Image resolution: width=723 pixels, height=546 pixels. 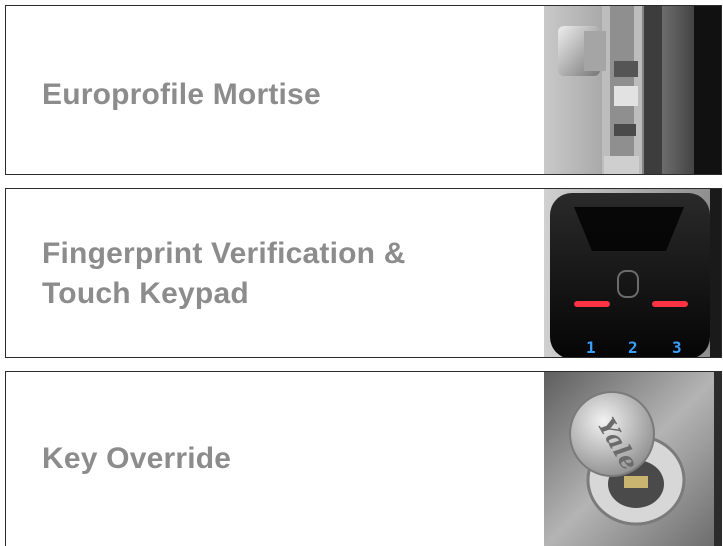 I want to click on fingerprint-keypad-photo: 1 2 3, so click(x=632, y=273).